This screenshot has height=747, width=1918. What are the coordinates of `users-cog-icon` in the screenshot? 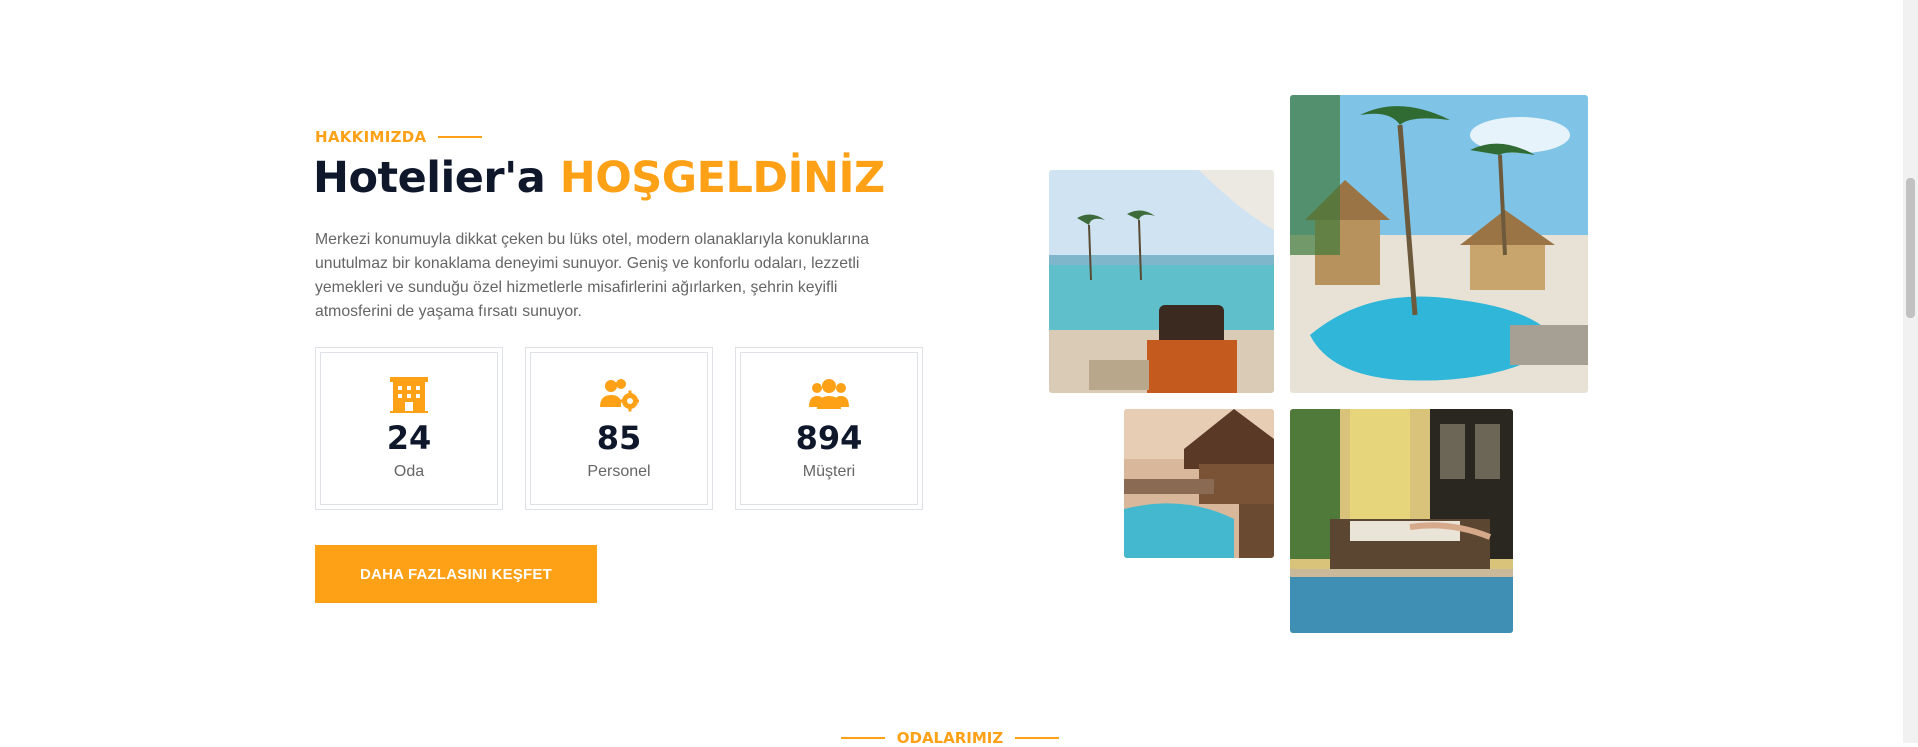 It's located at (619, 395).